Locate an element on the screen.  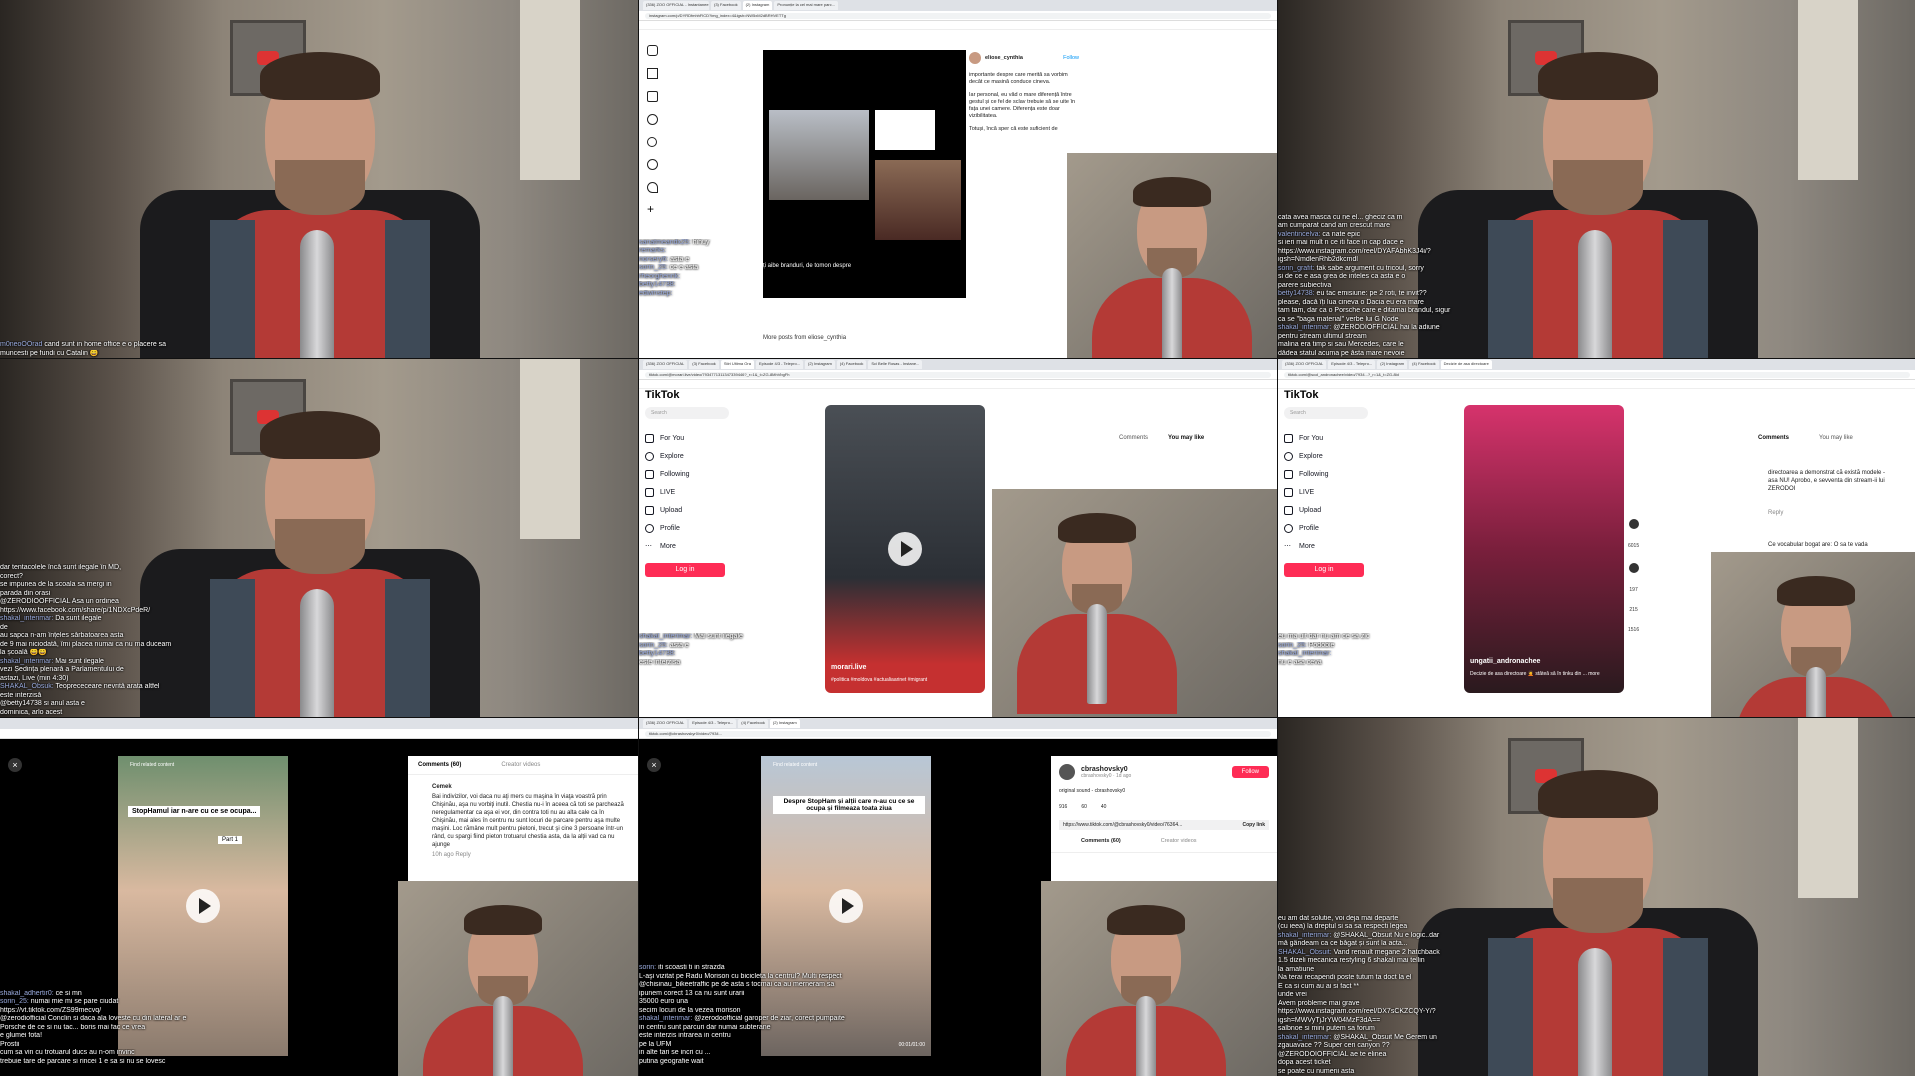
profile-icon is located at coordinates (1288, 528).